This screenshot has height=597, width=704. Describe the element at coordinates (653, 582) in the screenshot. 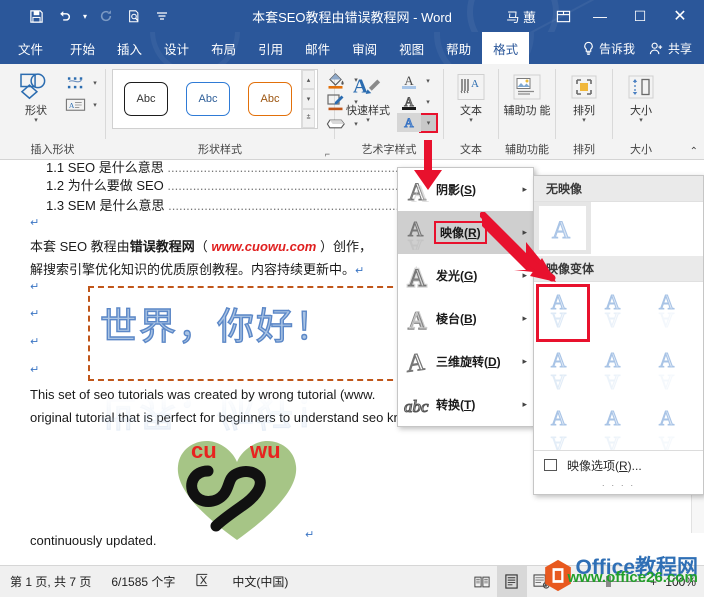

I see `zoom-in-button: +` at that location.